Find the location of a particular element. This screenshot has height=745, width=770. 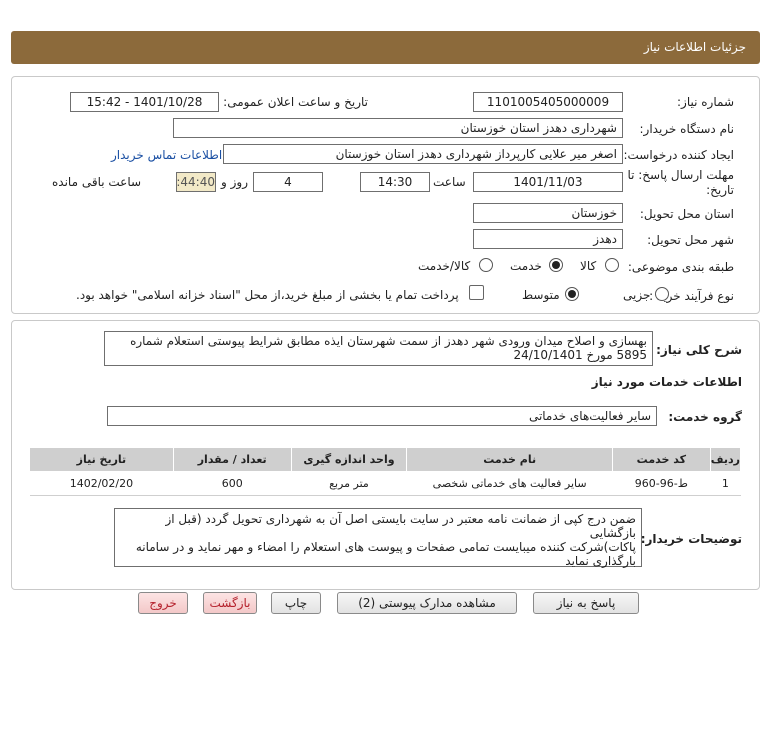

delivery-city-label: شهر محل تحویل: is located at coordinates (690, 240).